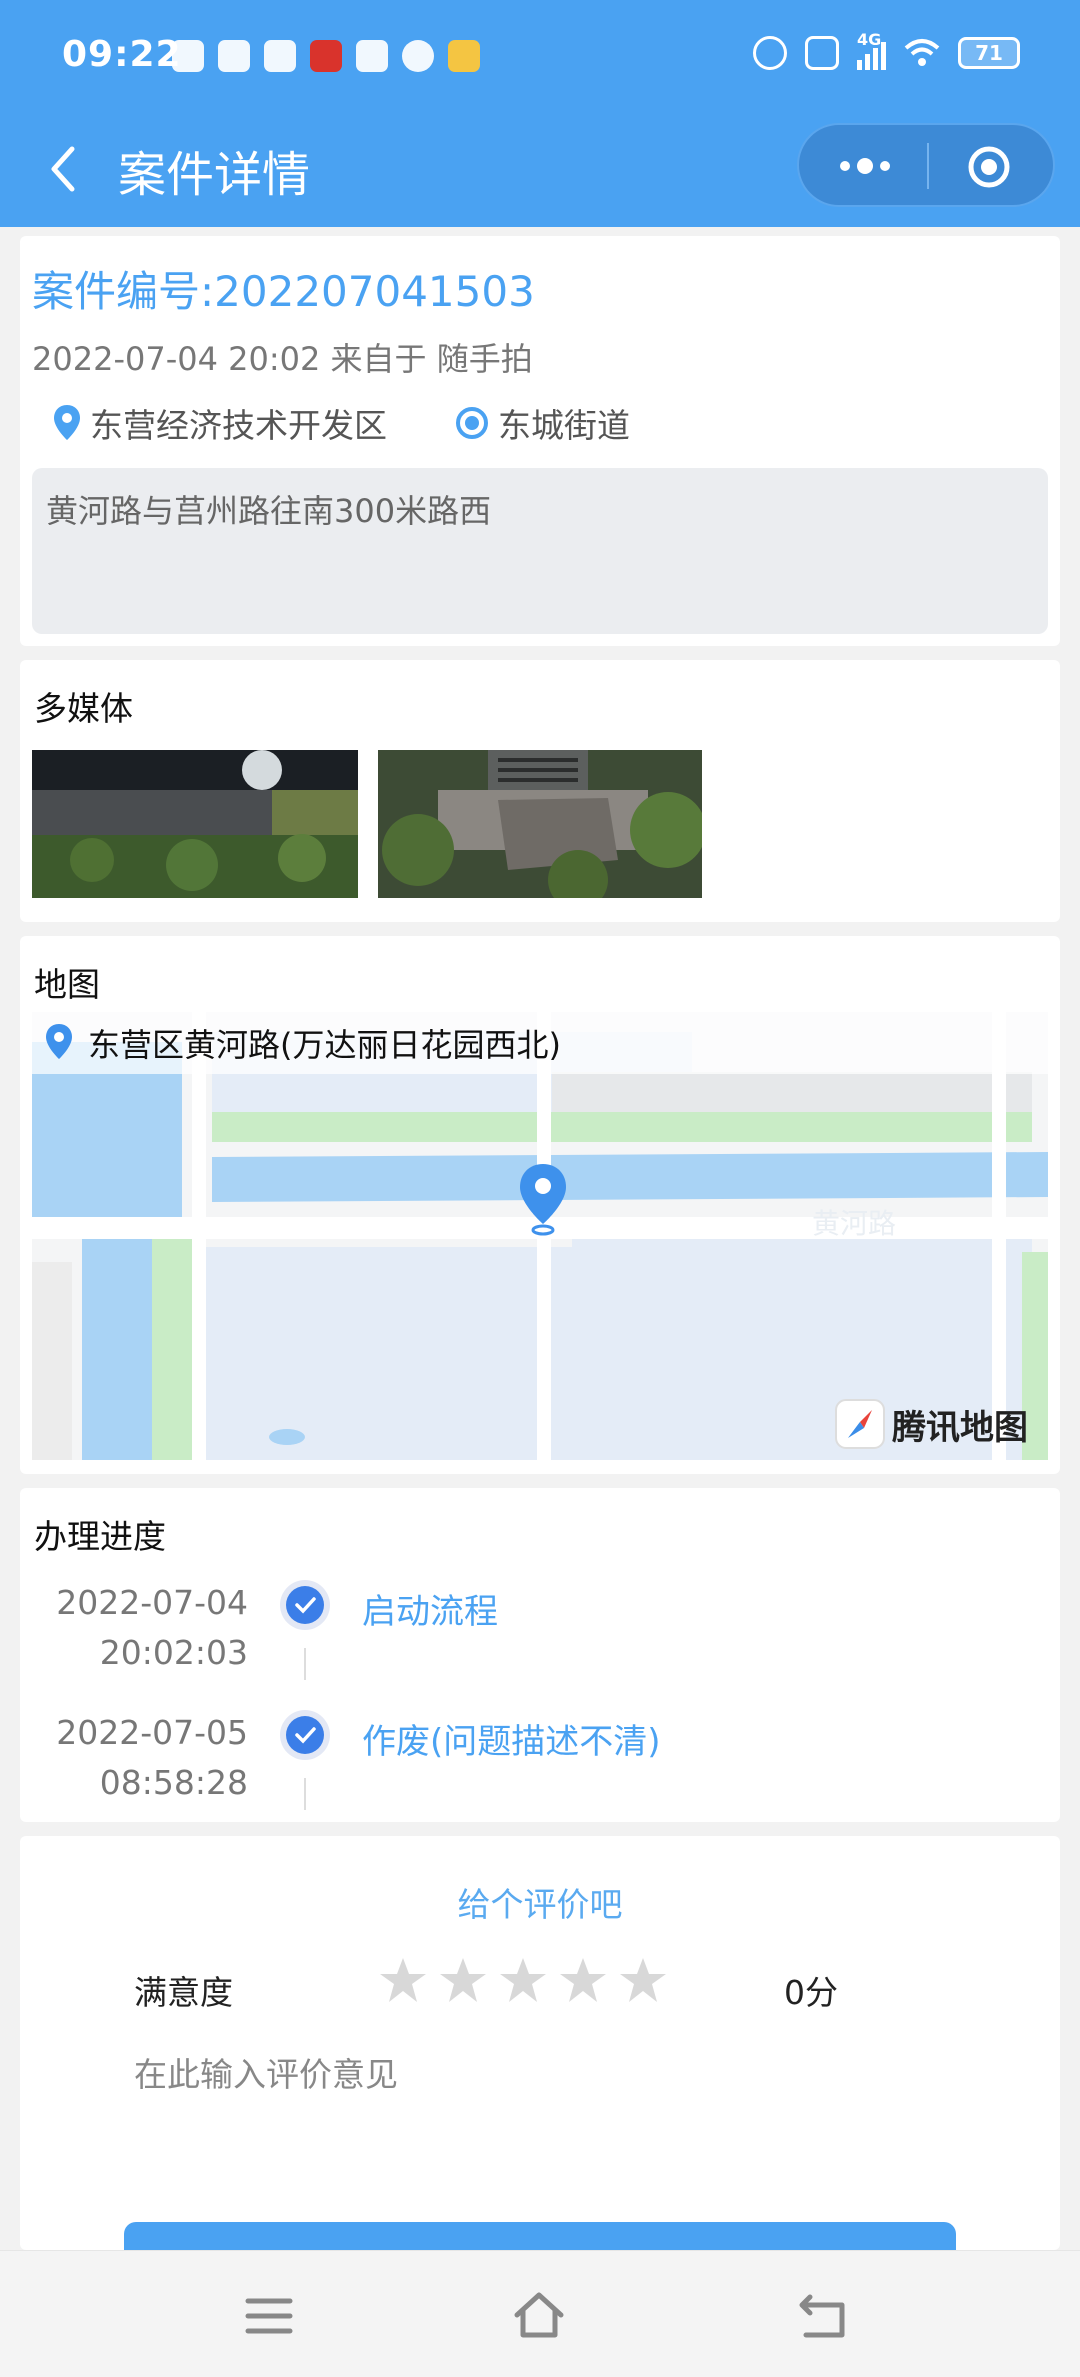 The image size is (1080, 2377). Describe the element at coordinates (770, 53) in the screenshot. I see `alarm-icon` at that location.